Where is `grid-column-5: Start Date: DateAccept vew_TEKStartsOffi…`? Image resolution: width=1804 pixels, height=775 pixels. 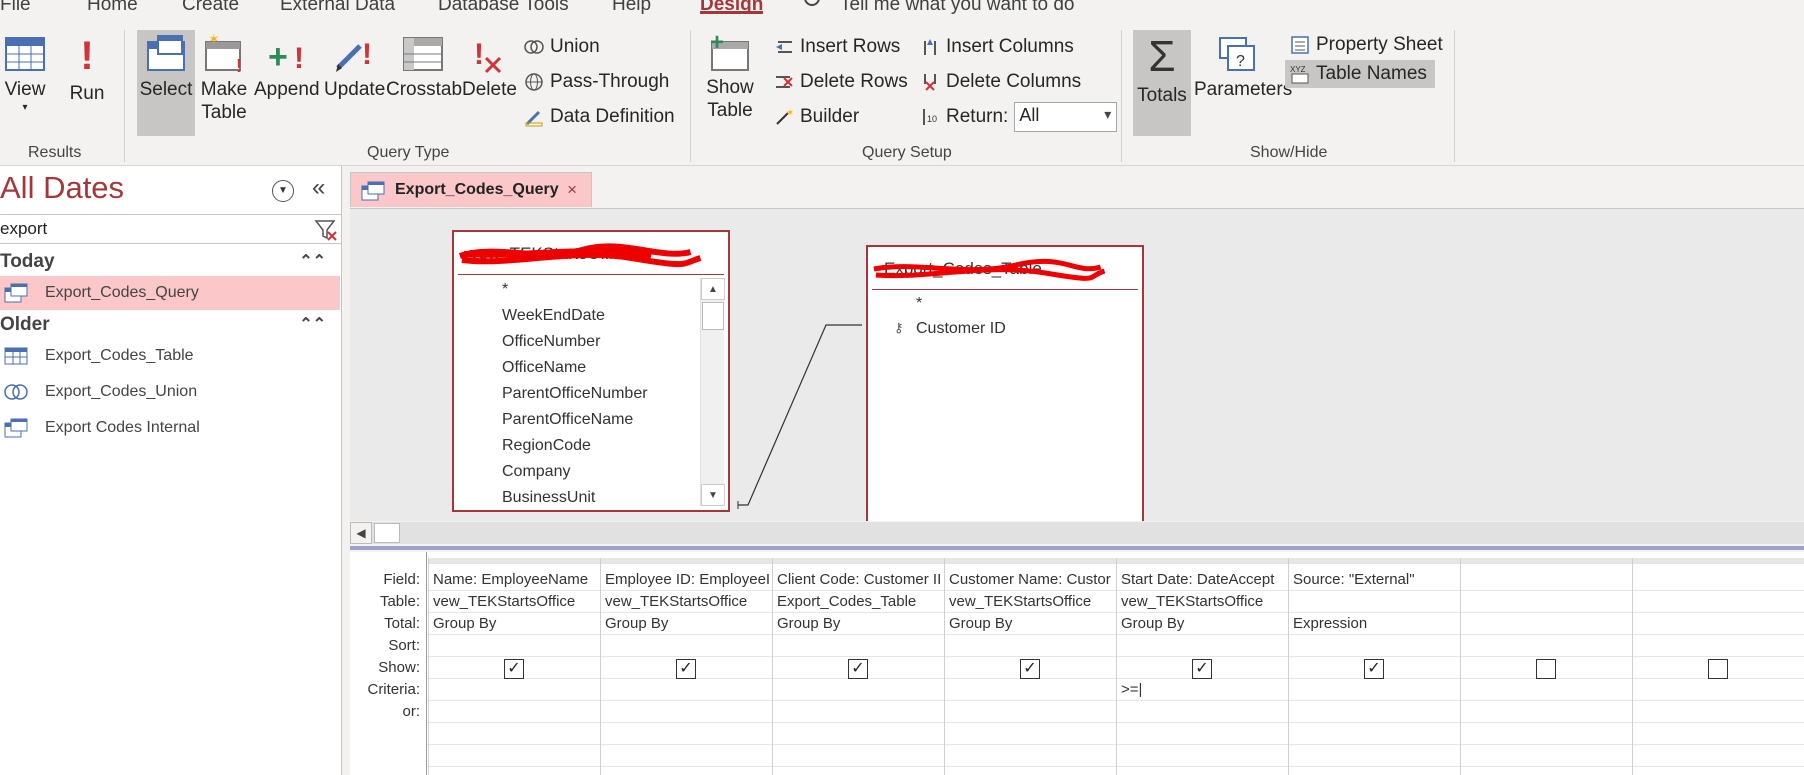
grid-column-5: Start Date: DateAccept vew_TEKStartsOffi… is located at coordinates (1202, 666).